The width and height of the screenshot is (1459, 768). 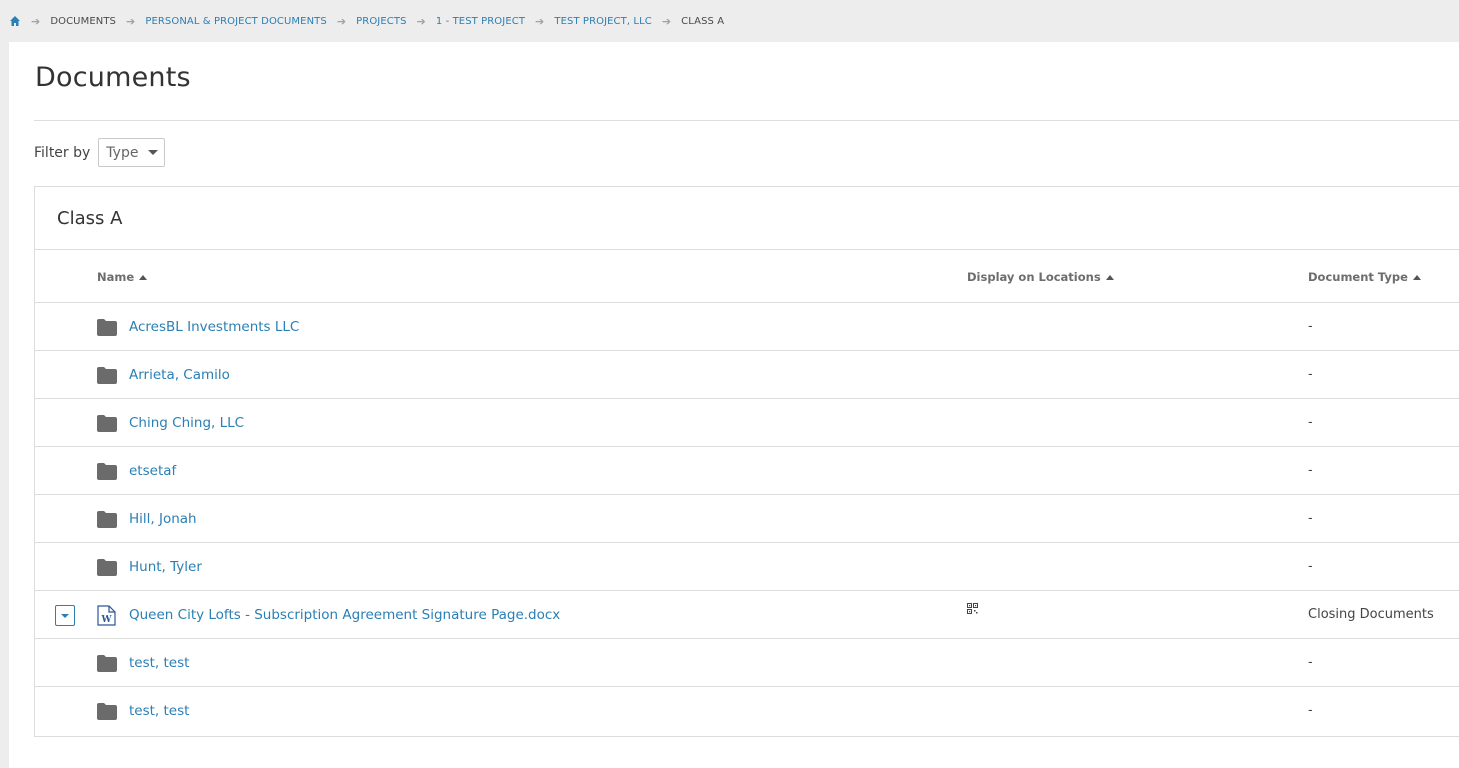 What do you see at coordinates (1358, 277) in the screenshot?
I see `column-header-type-label: Document Type` at bounding box center [1358, 277].